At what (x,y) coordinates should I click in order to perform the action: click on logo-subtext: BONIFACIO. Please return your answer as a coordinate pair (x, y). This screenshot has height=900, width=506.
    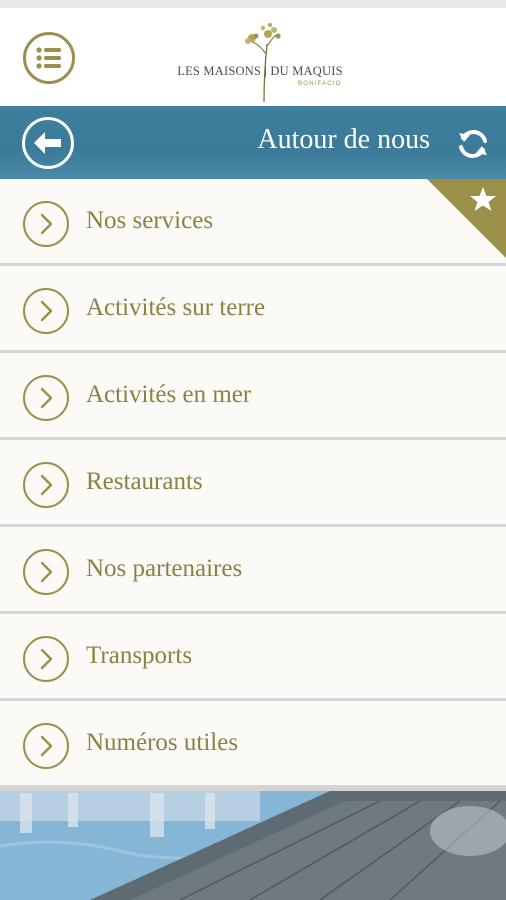
    Looking at the image, I should click on (320, 84).